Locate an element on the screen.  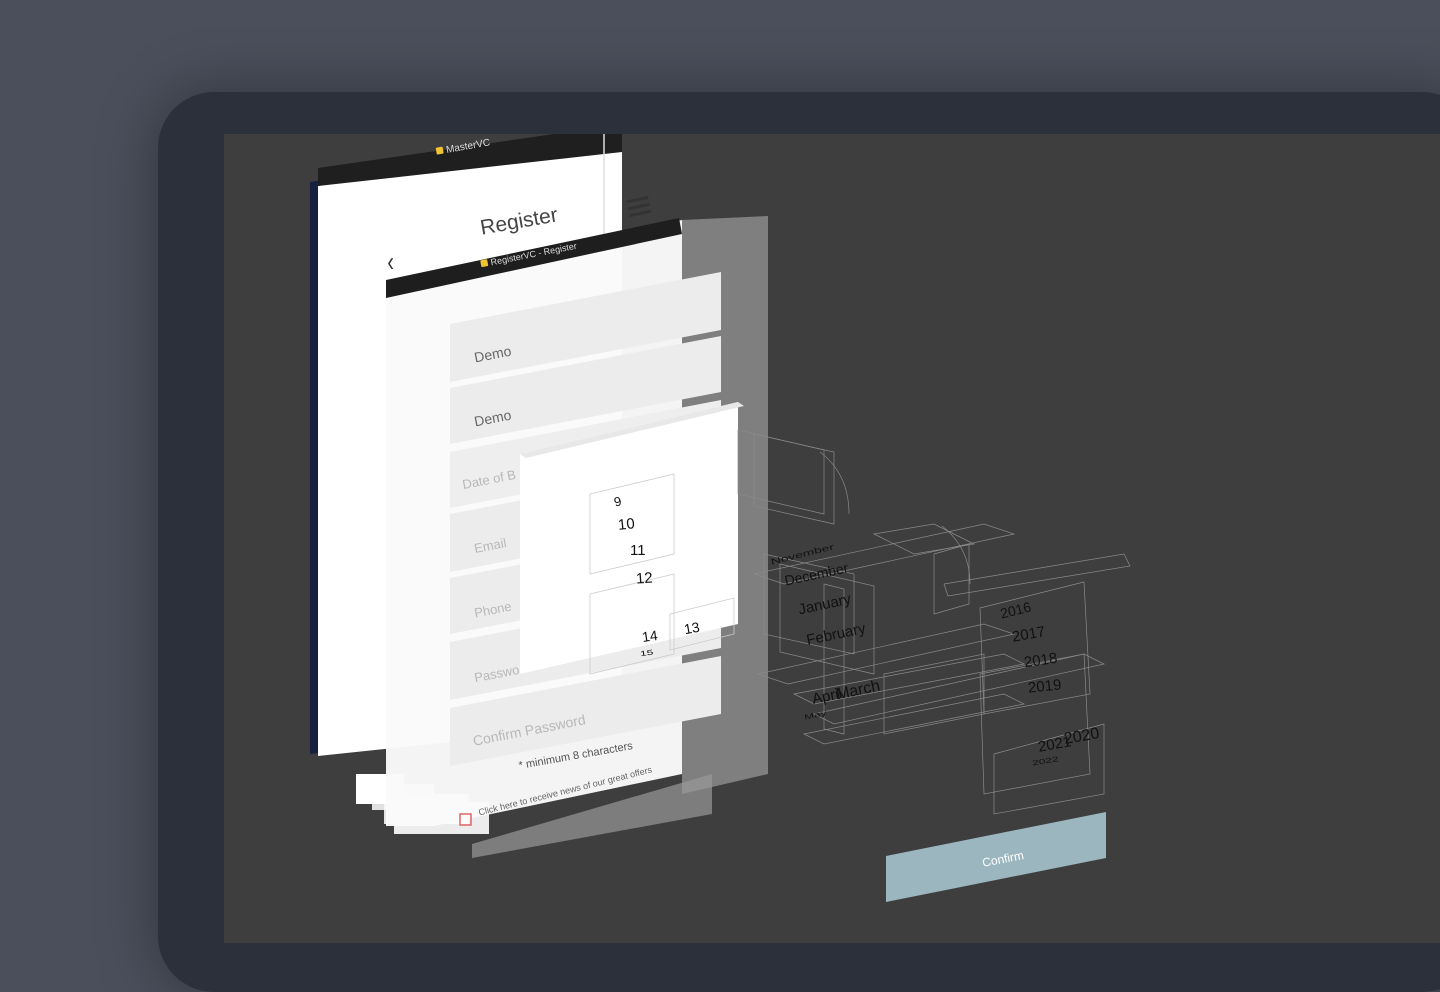
picker-row: 14 is located at coordinates (649, 636).